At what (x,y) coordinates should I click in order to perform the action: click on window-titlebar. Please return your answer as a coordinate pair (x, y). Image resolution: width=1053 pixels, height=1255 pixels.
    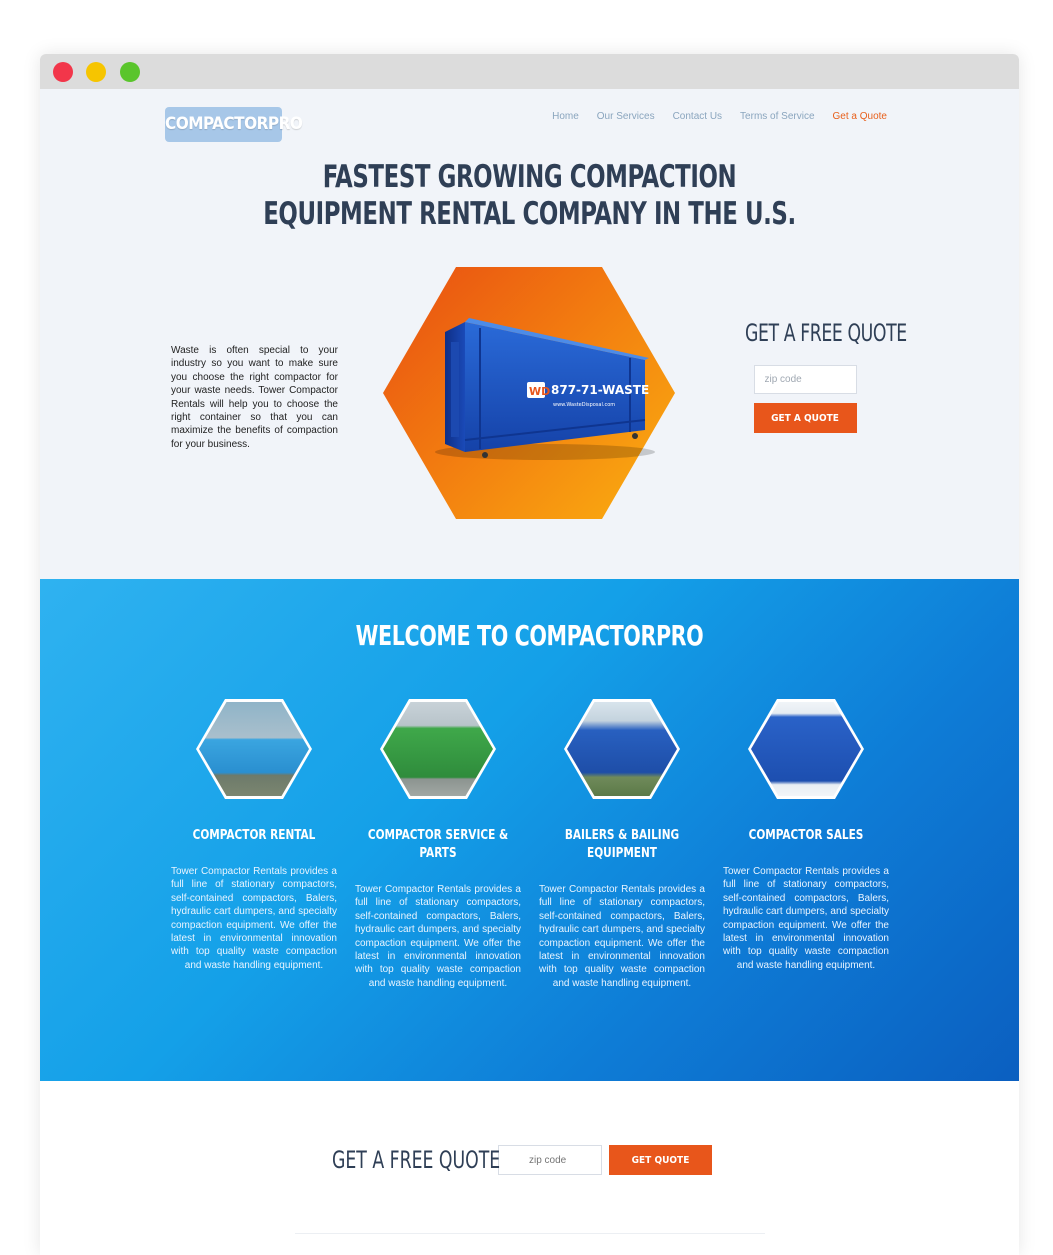
    Looking at the image, I should click on (529, 71).